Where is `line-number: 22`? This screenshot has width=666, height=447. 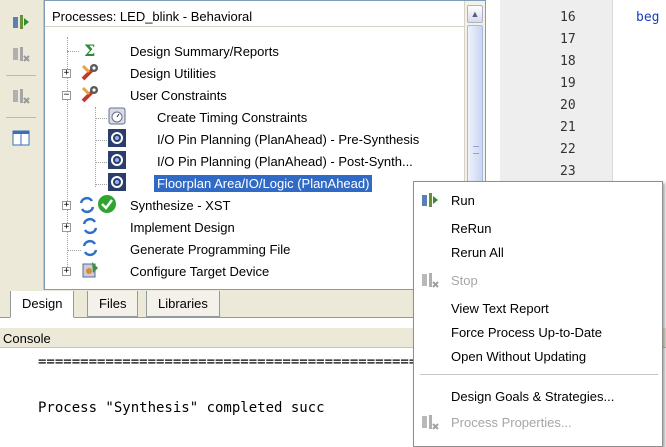 line-number: 22 is located at coordinates (568, 149).